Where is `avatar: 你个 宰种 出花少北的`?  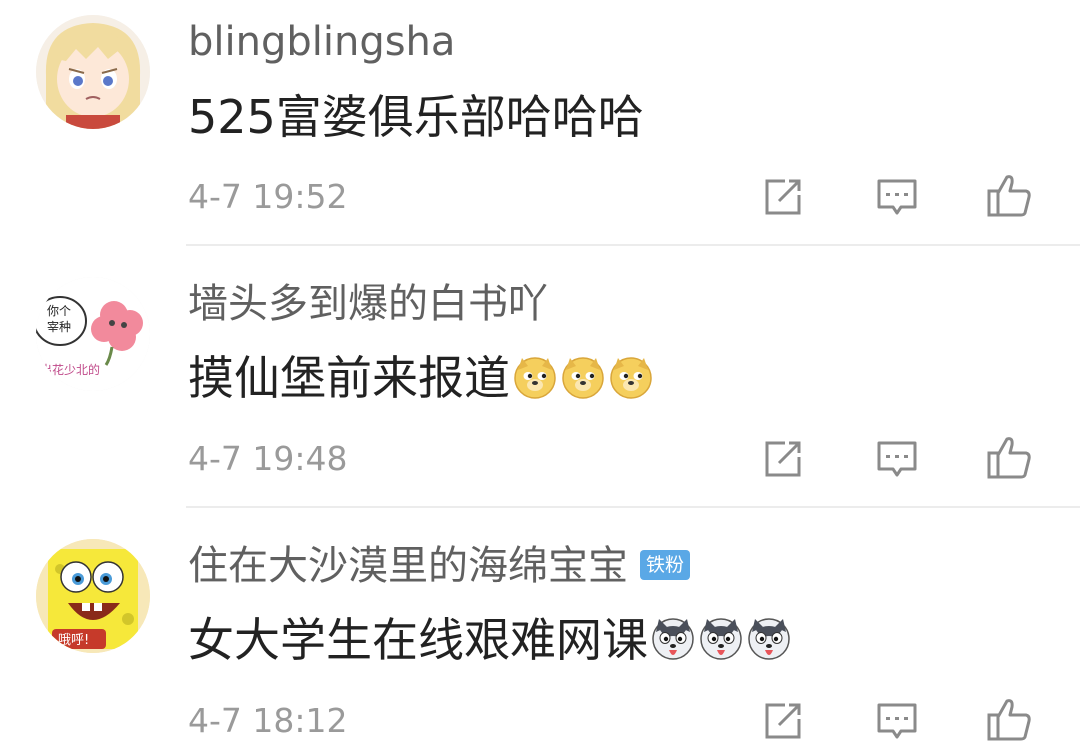 avatar: 你个 宰种 出花少北的 is located at coordinates (93, 334).